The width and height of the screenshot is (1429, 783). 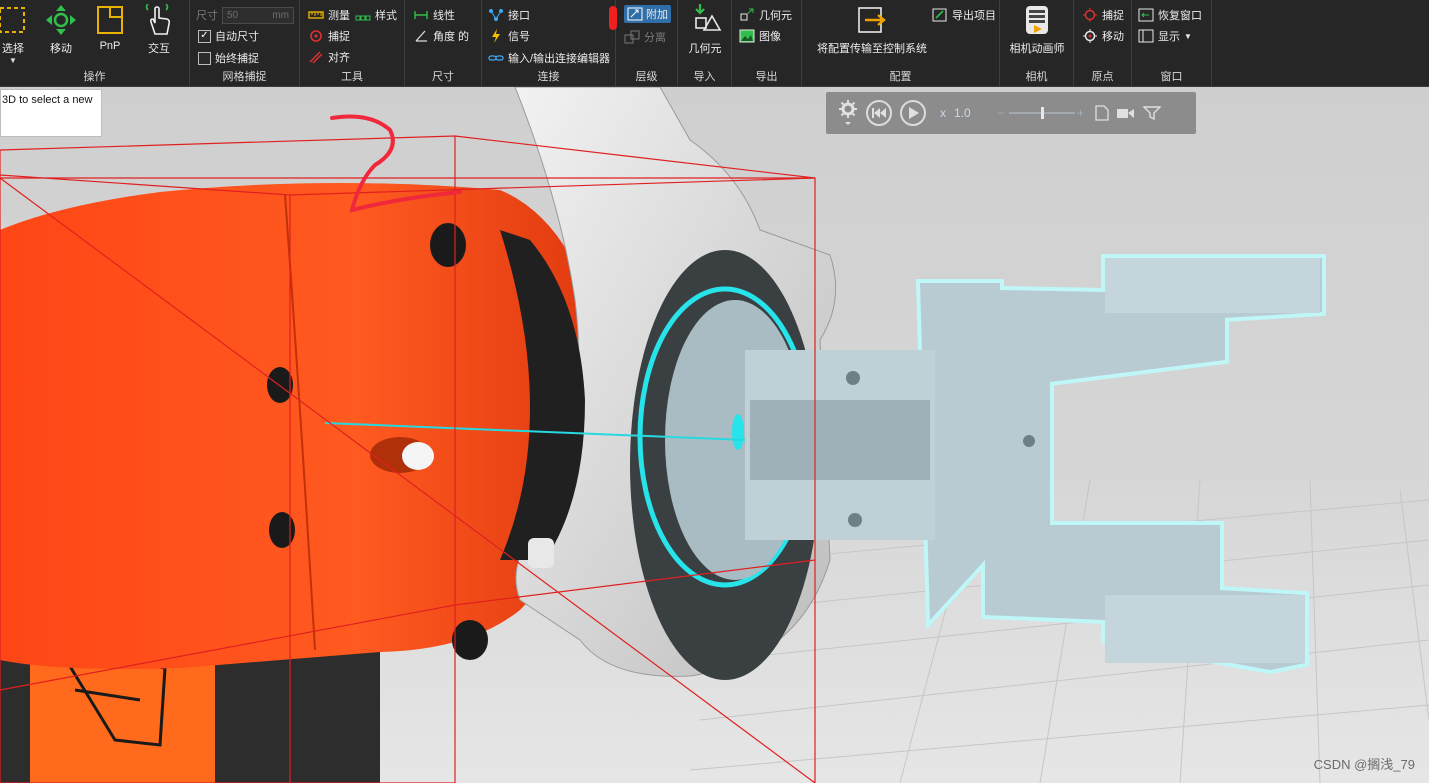 I want to click on io-connection-editor-button: 输入/输出连接编辑器, so click(x=549, y=58).